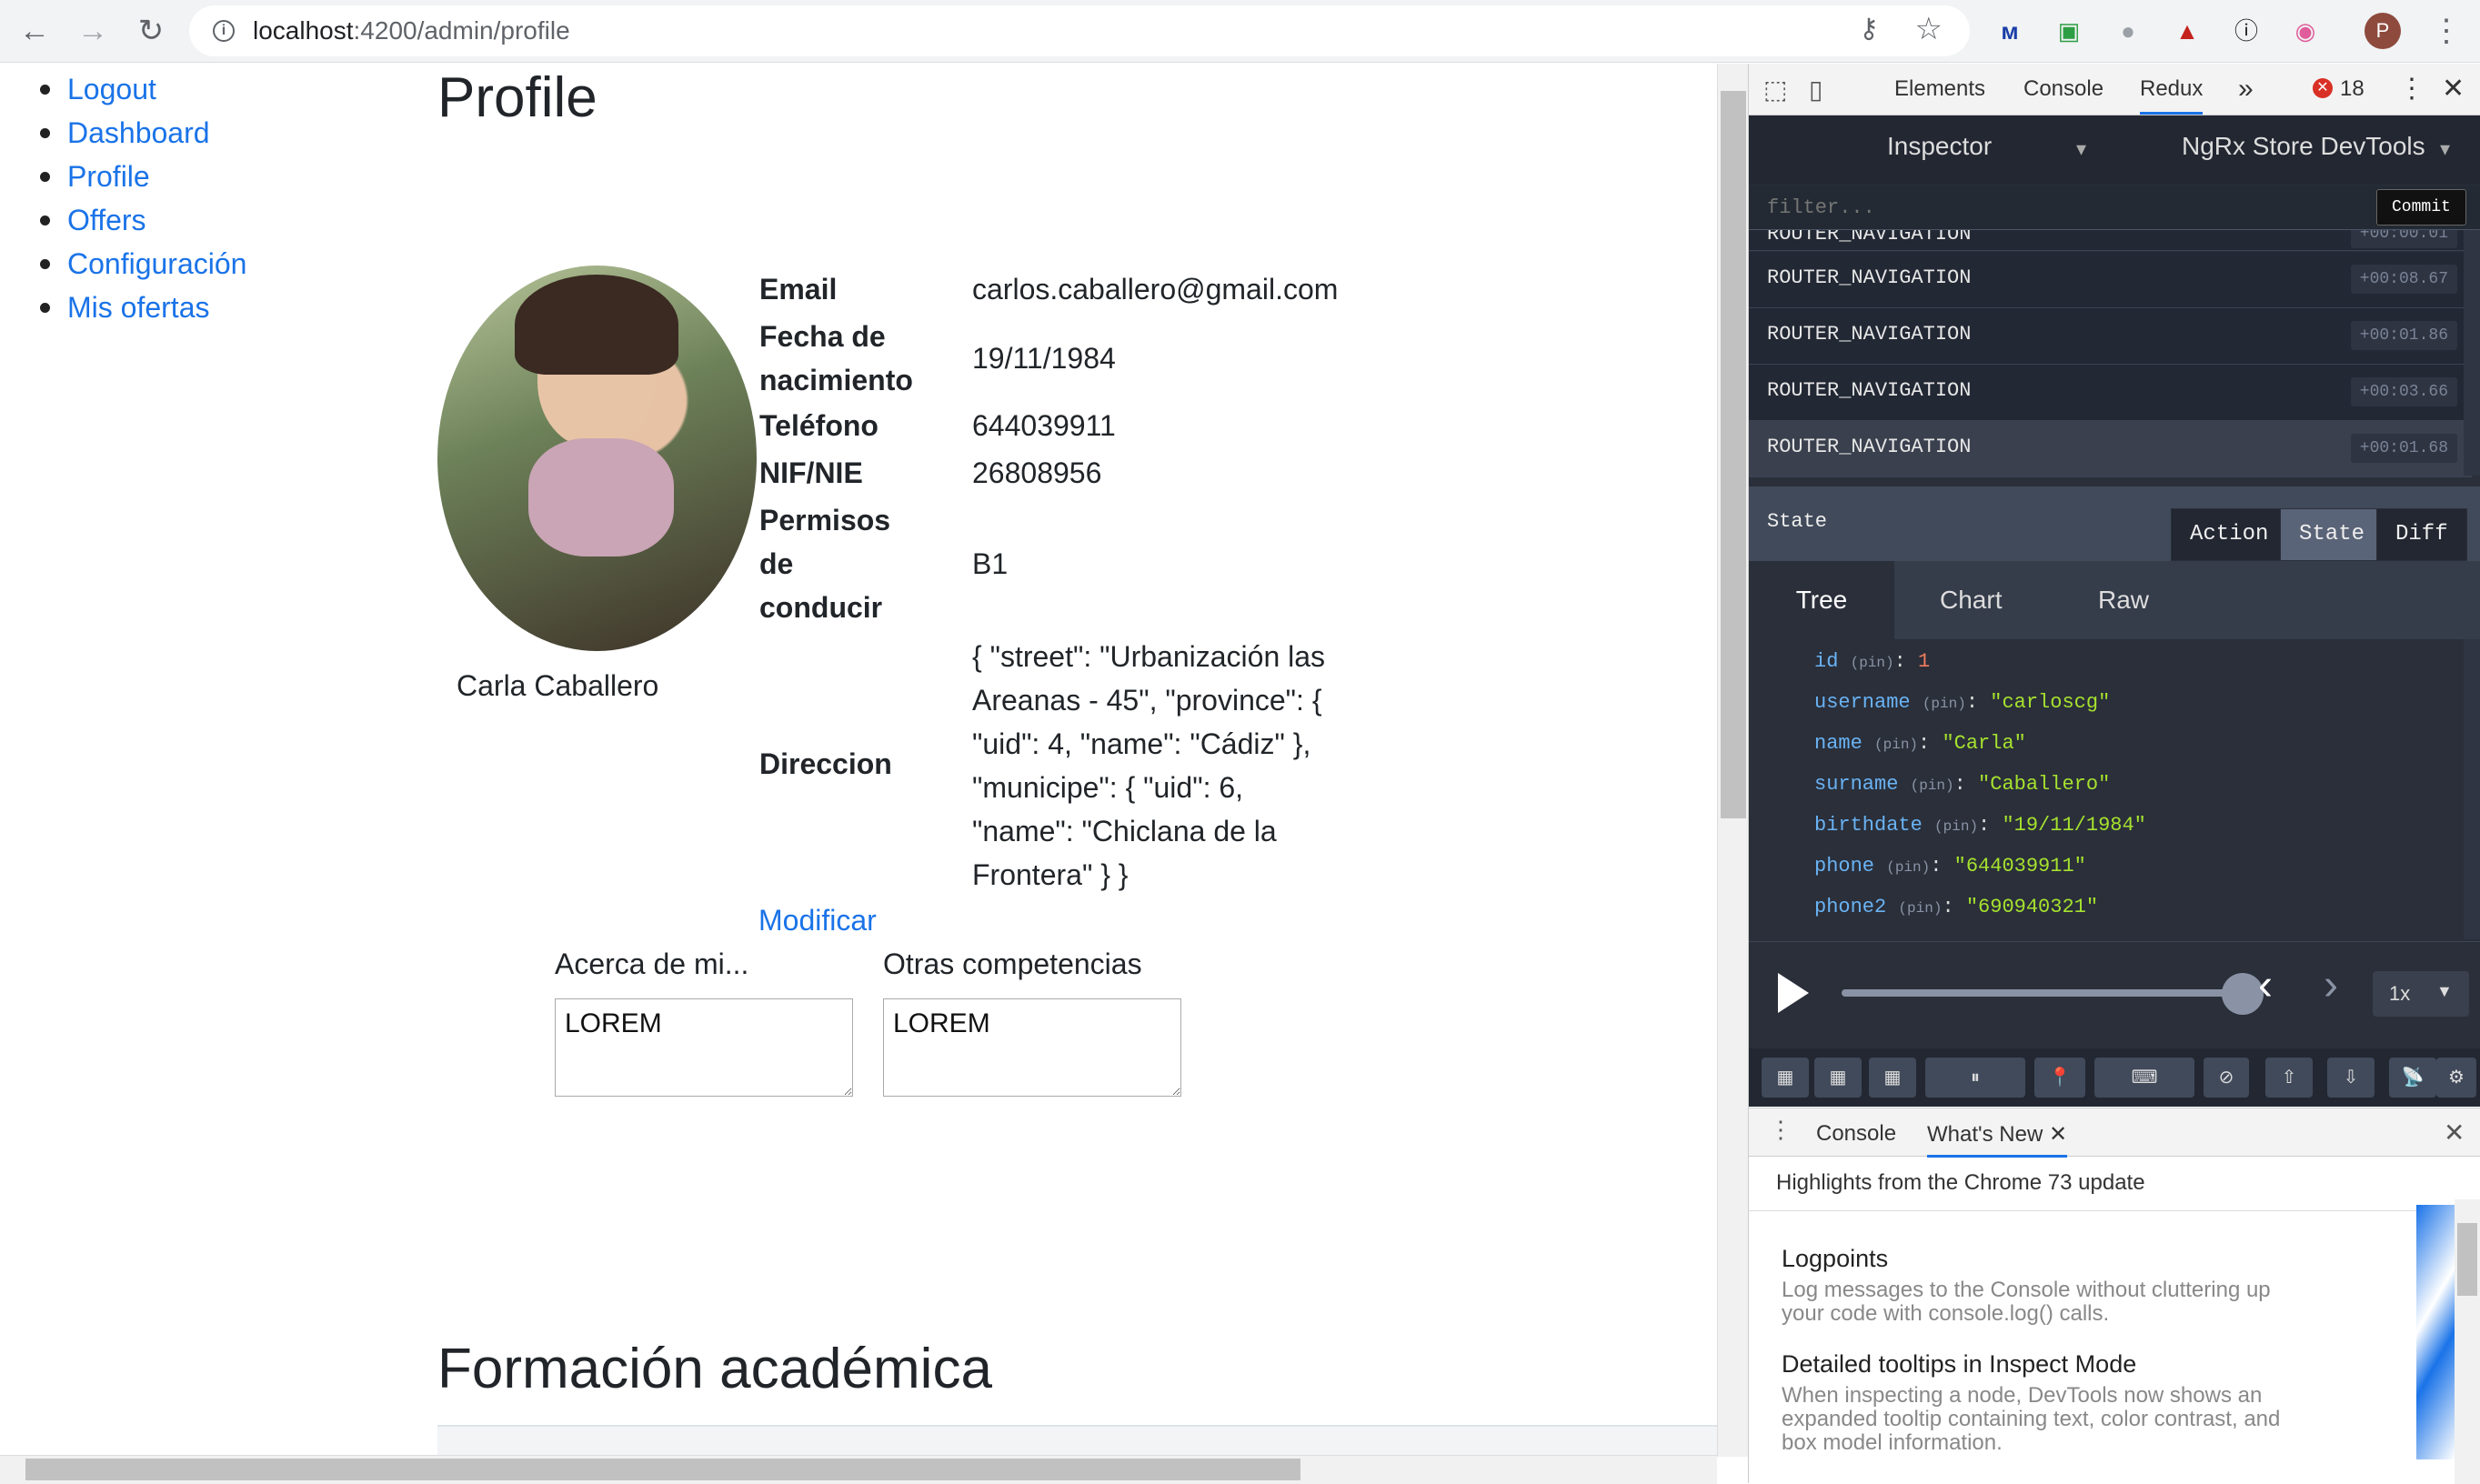 This screenshot has height=1484, width=2480. What do you see at coordinates (2128, 31) in the screenshot?
I see `extension-circle-icon: ●` at bounding box center [2128, 31].